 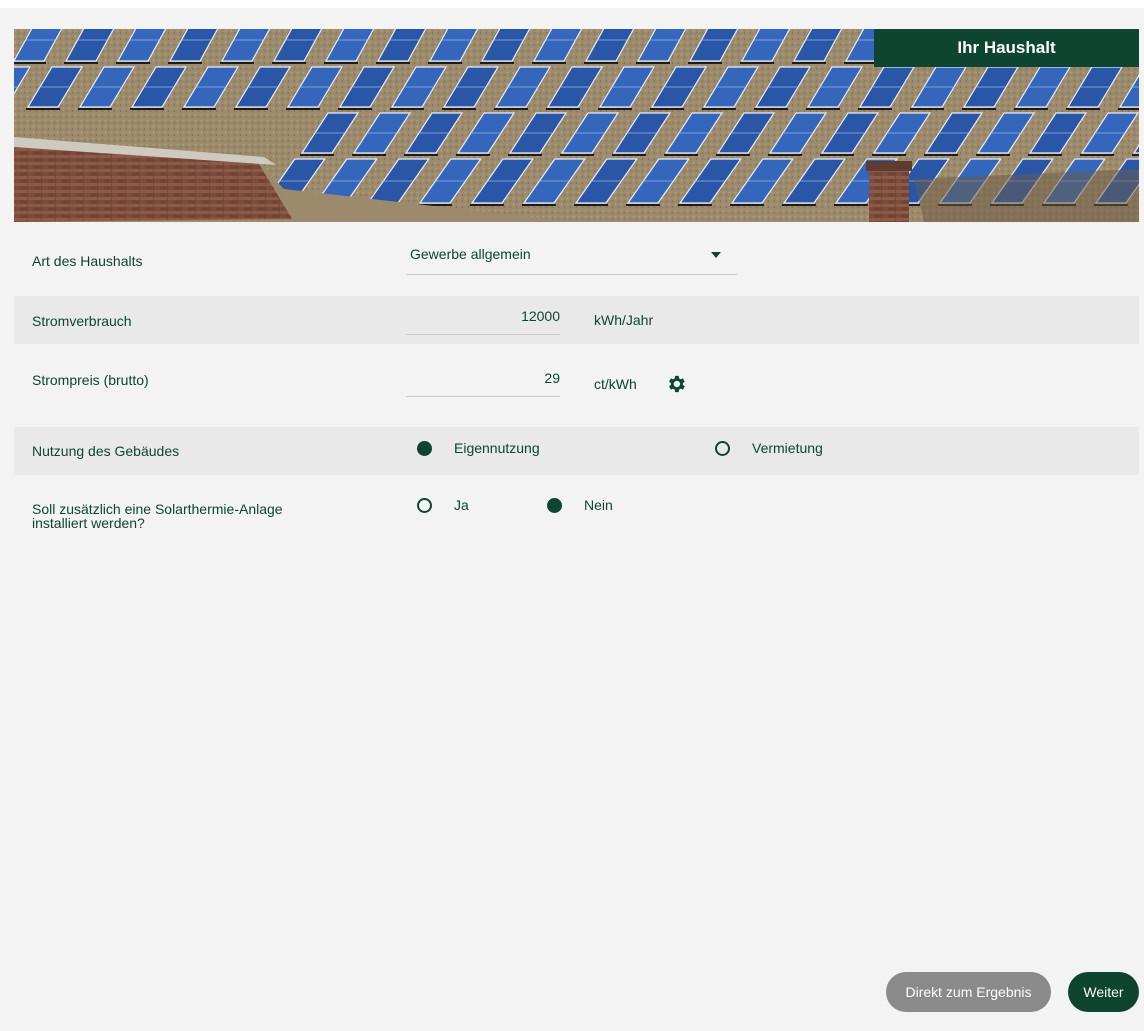 I want to click on price-value: 29, so click(x=552, y=378).